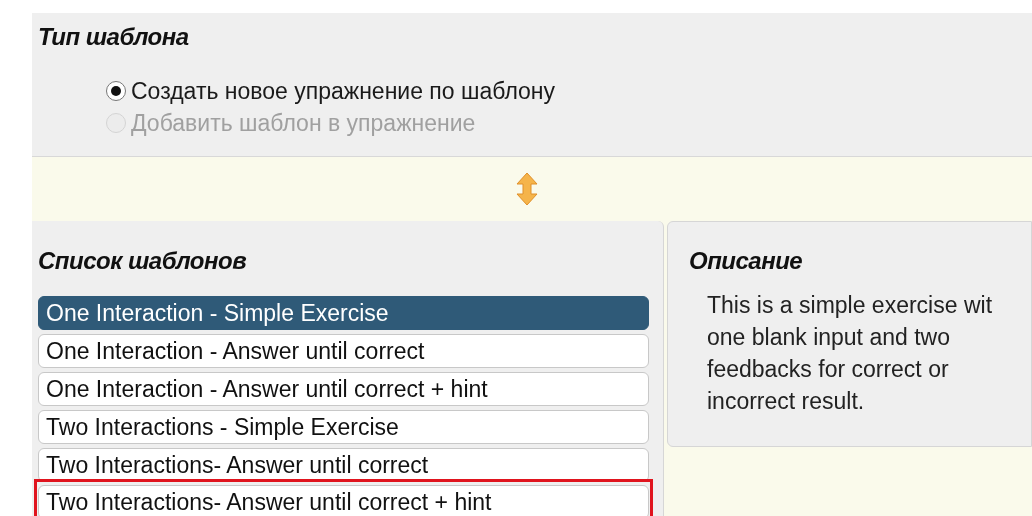  What do you see at coordinates (746, 261) in the screenshot?
I see `section-title: Описание` at bounding box center [746, 261].